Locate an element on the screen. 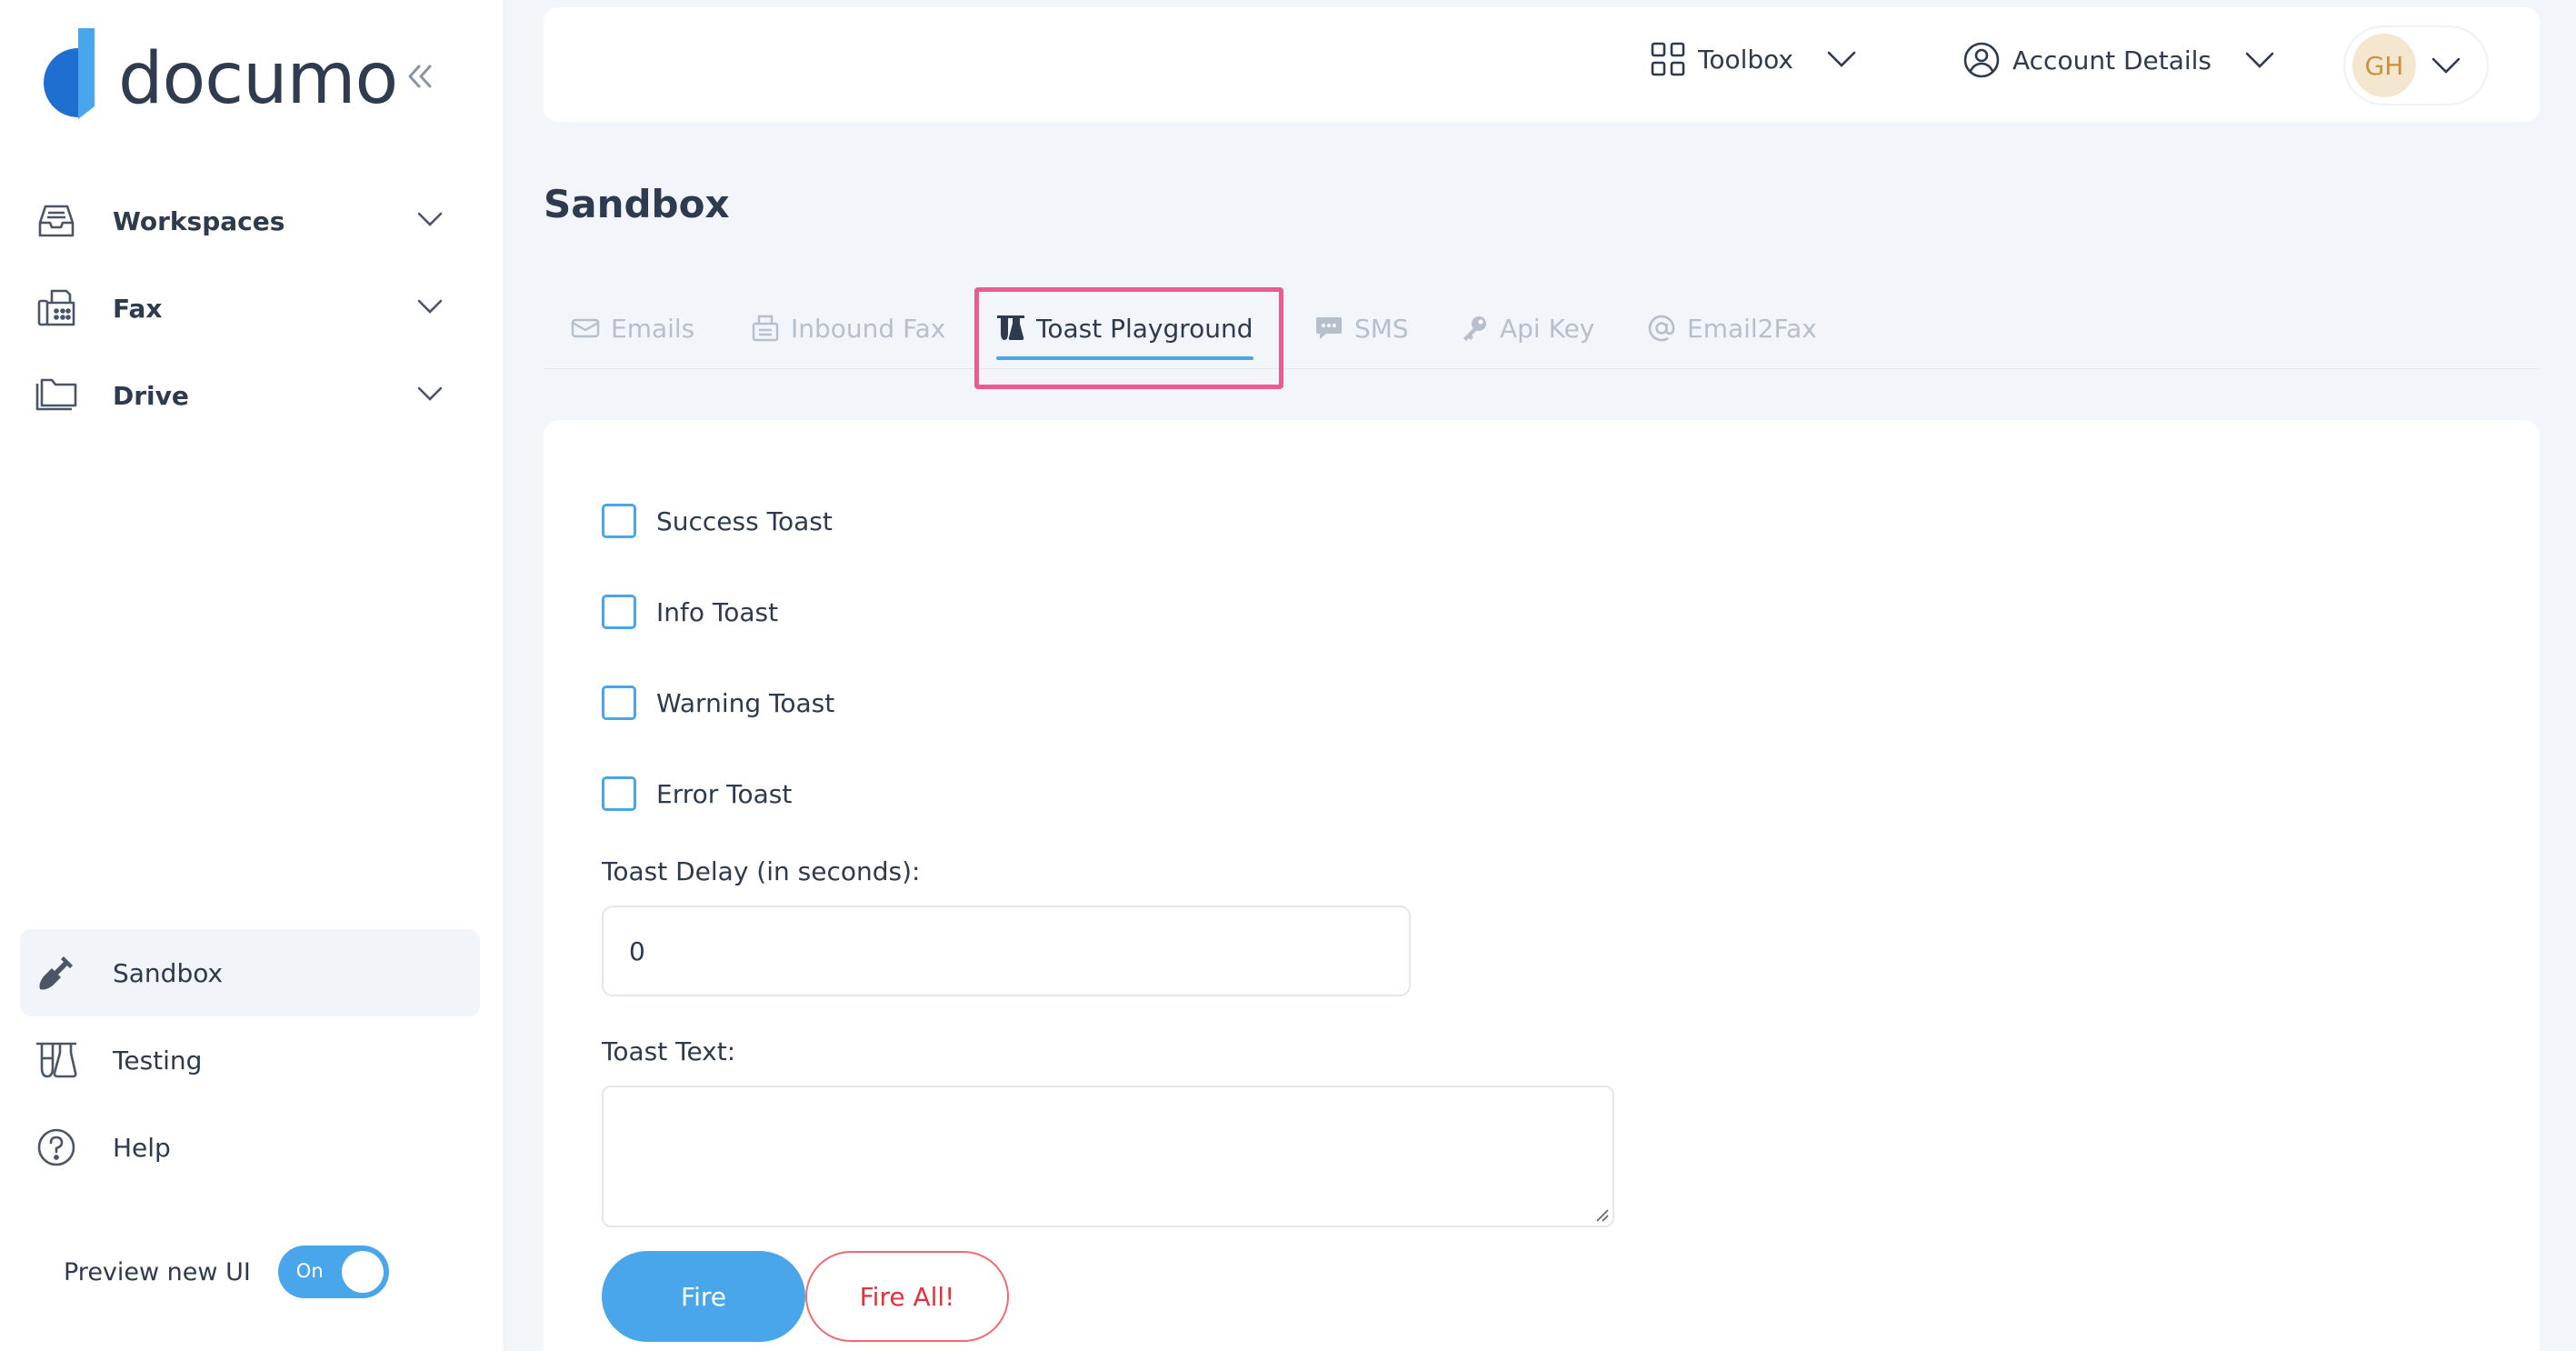 The image size is (2576, 1351). checkbox-label: Error Toast is located at coordinates (724, 794).